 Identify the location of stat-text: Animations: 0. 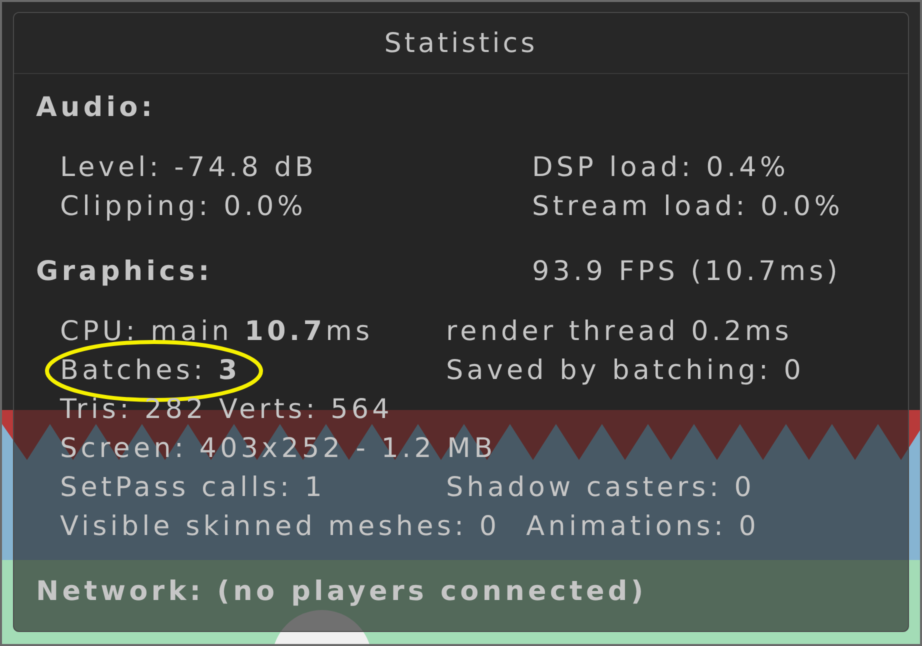
(643, 527).